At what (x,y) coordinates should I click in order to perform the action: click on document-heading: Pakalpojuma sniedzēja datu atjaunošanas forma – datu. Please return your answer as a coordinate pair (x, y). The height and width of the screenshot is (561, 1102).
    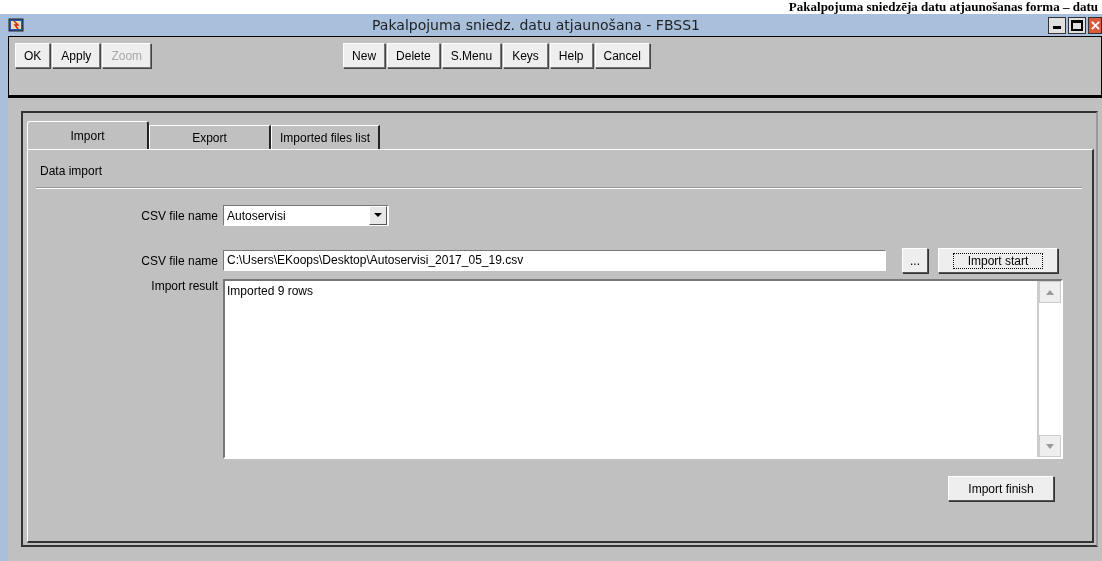
    Looking at the image, I should click on (943, 7).